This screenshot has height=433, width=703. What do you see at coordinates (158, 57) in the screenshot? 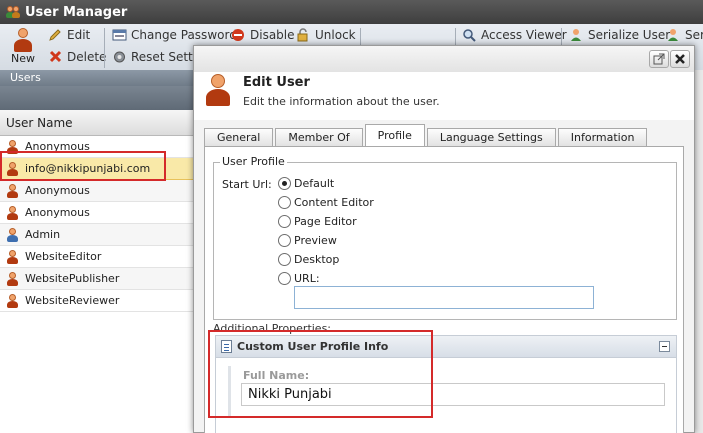
I see `reset-settings-button: Reset Settin` at bounding box center [158, 57].